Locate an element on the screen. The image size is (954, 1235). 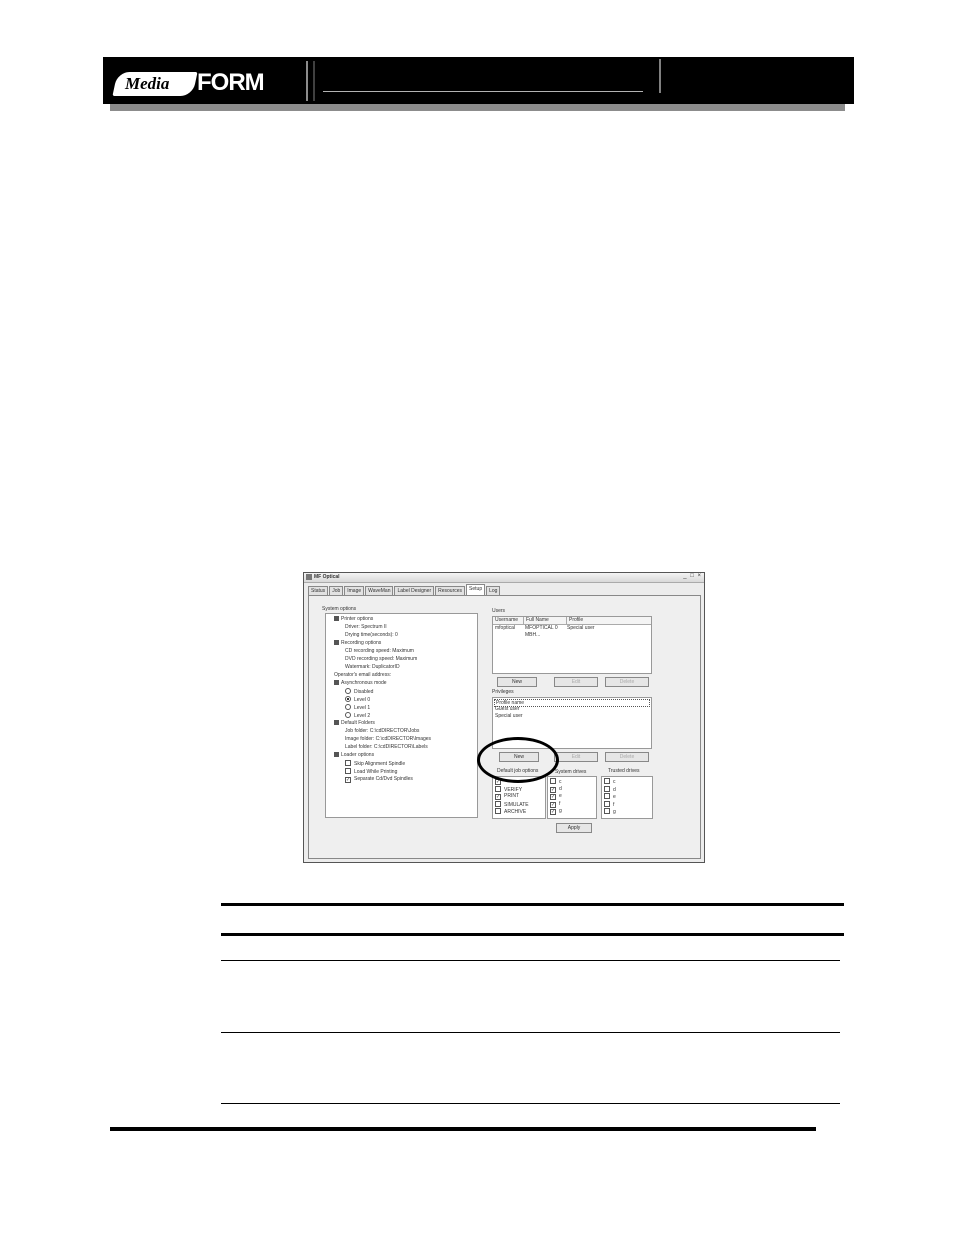
tree-item: Level 0 is located at coordinates (357, 699).